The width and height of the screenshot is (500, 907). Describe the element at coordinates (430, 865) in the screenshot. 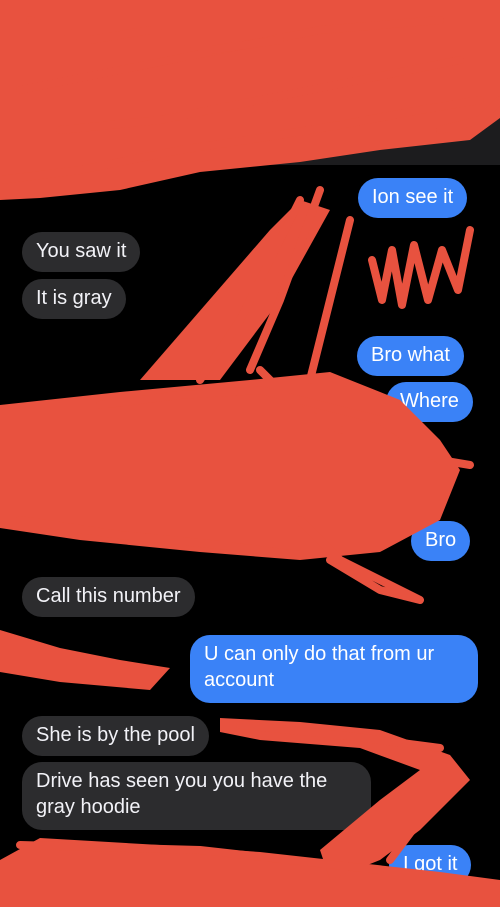

I see `message-bubble-sent: I got it` at that location.